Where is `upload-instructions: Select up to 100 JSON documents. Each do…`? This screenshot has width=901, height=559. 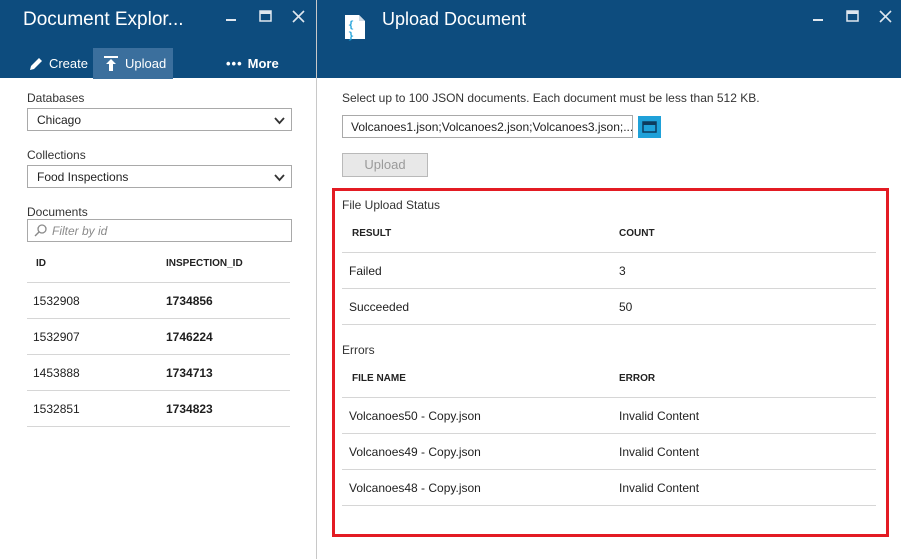
upload-instructions: Select up to 100 JSON documents. Each do… is located at coordinates (551, 98).